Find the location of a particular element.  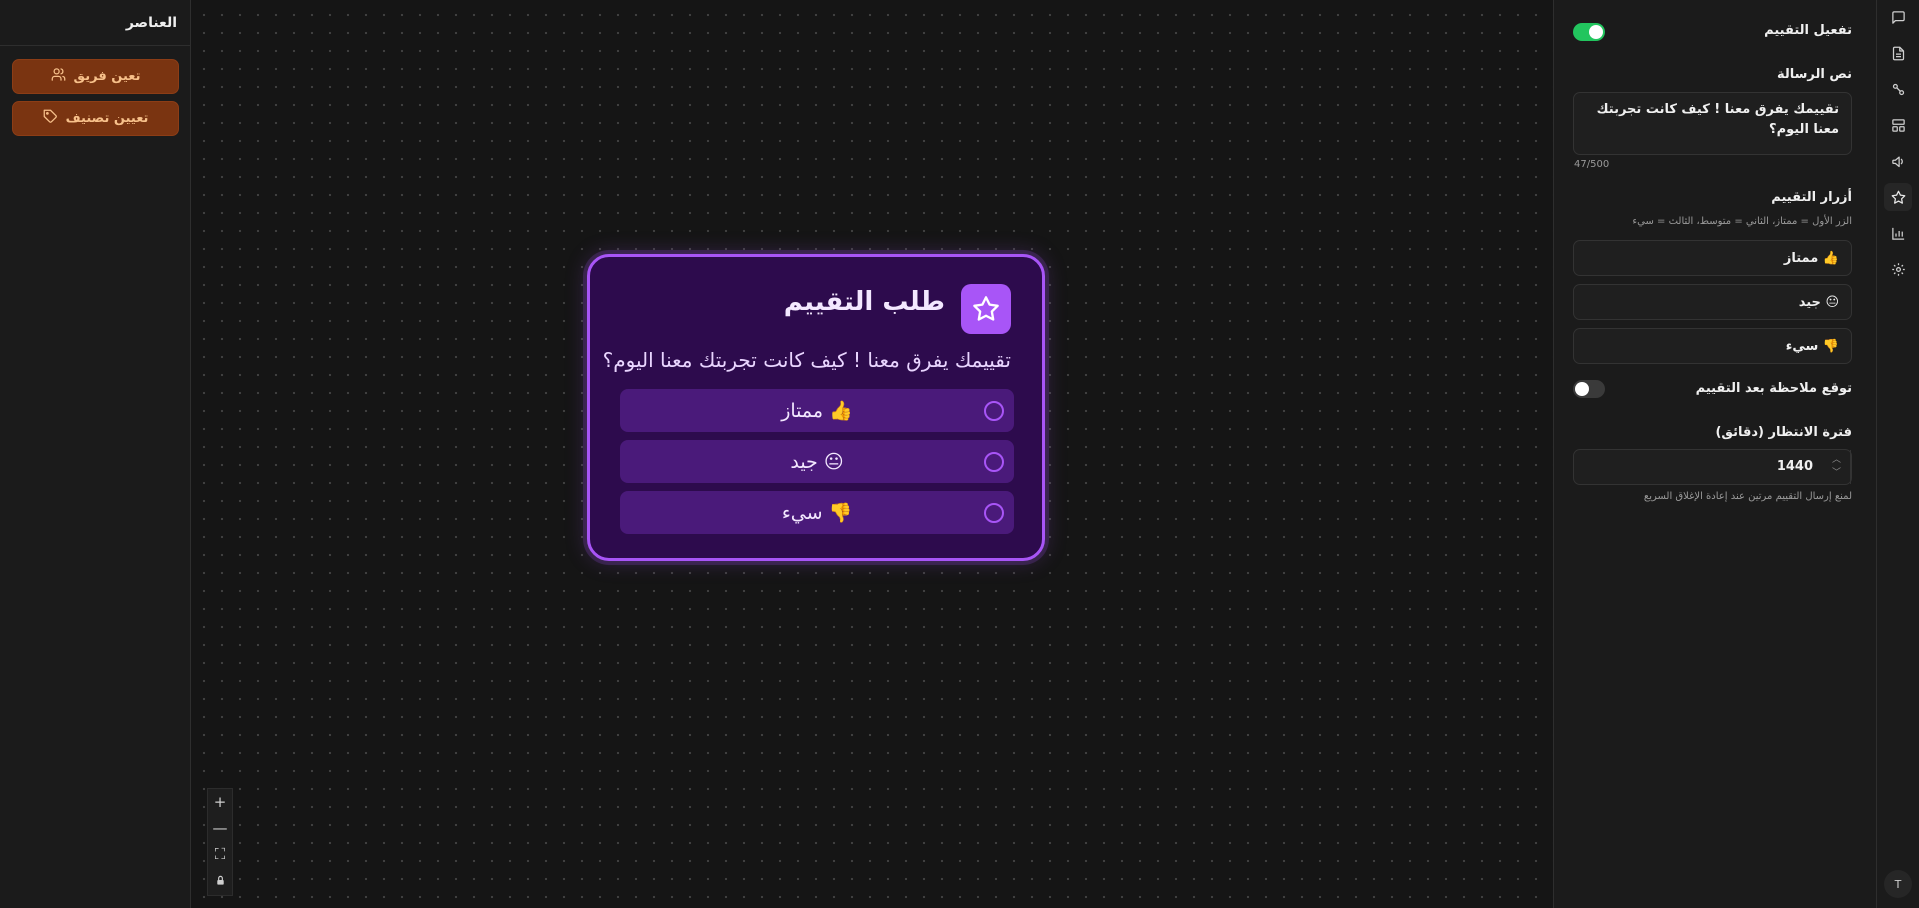

node-option-good: 😐 جيد is located at coordinates (817, 461).